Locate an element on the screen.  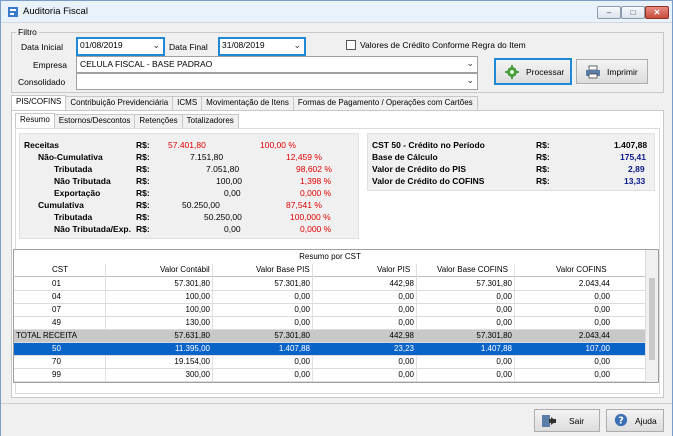
scrollbar-thumb is located at coordinates (652, 319).